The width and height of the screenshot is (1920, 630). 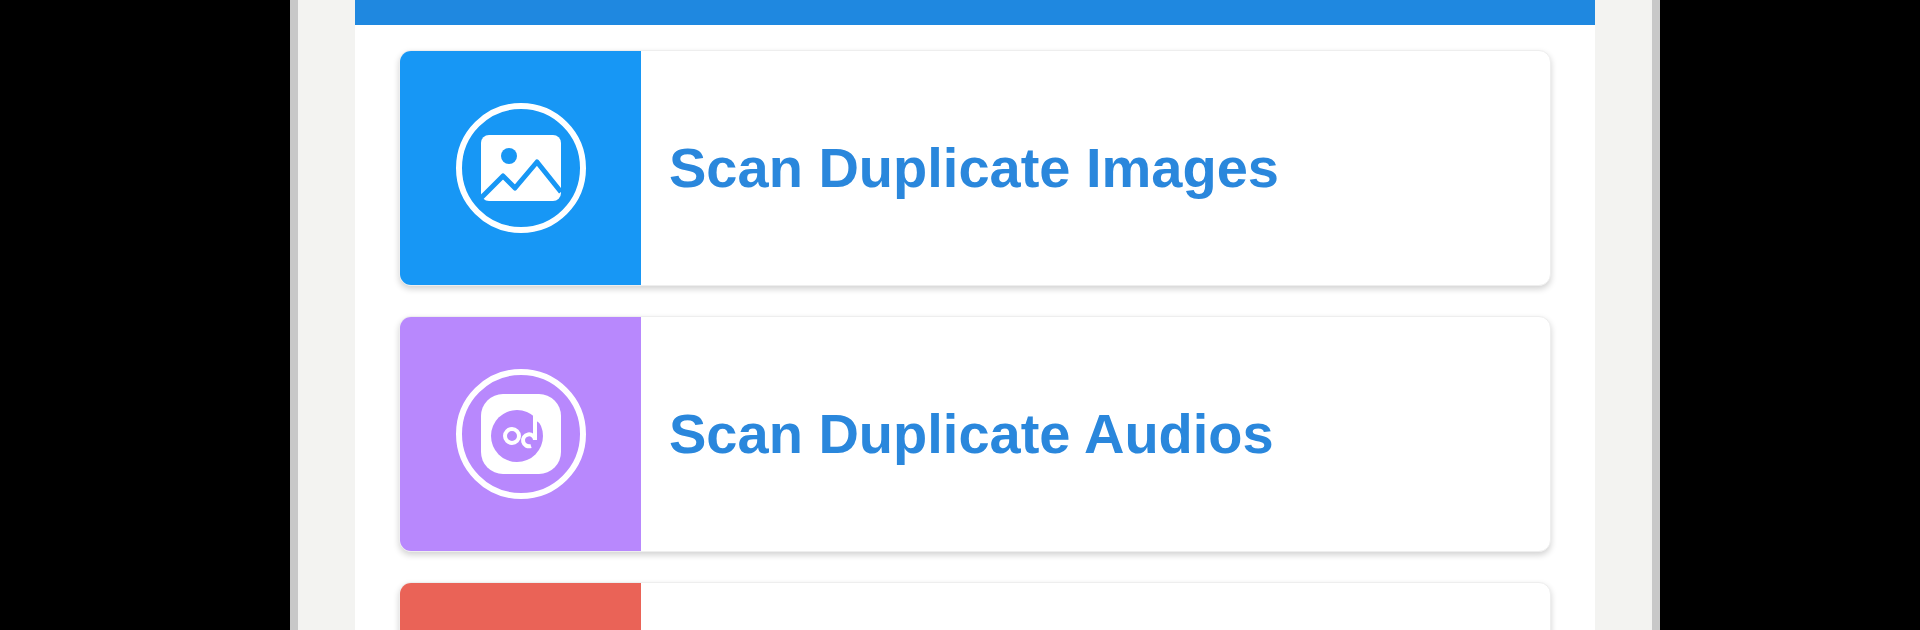 What do you see at coordinates (520, 168) in the screenshot?
I see `image-icon` at bounding box center [520, 168].